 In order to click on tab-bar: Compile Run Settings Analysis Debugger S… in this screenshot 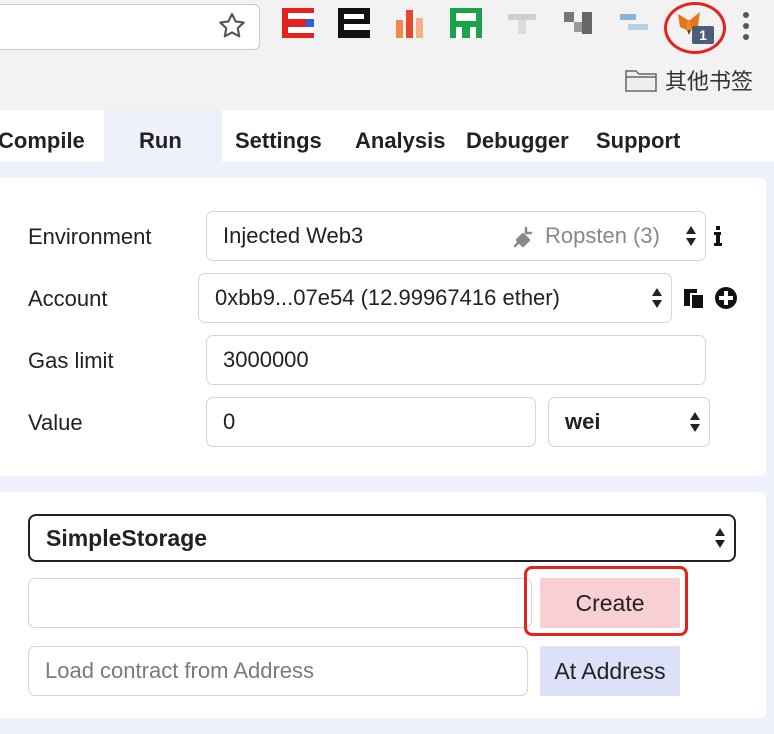, I will do `click(387, 136)`.